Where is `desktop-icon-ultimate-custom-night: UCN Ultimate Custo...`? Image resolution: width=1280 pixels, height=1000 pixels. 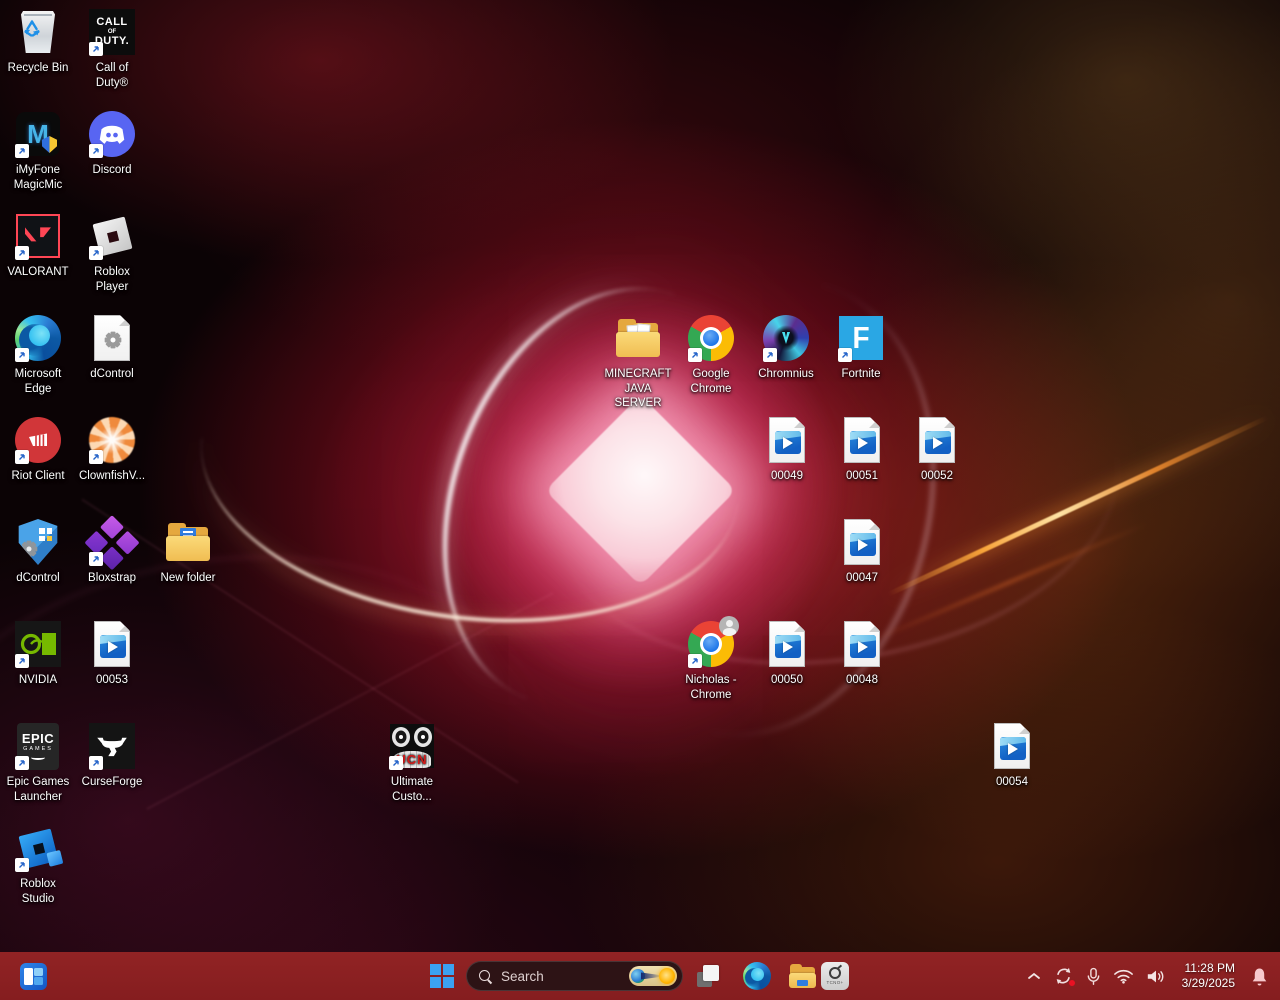
desktop-icon-ultimate-custom-night: UCN Ultimate Custo... is located at coordinates (412, 763).